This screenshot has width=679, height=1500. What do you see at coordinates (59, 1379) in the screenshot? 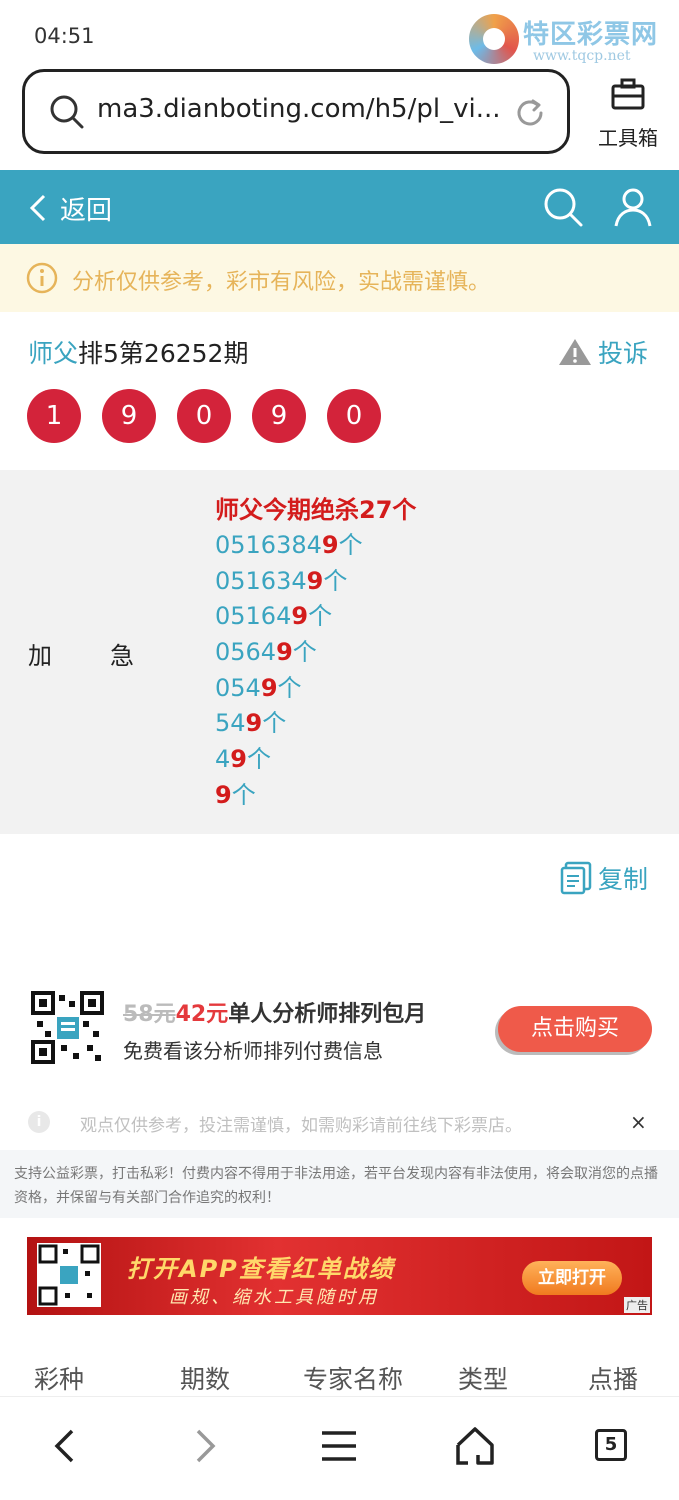
I see `column-header: 彩种` at bounding box center [59, 1379].